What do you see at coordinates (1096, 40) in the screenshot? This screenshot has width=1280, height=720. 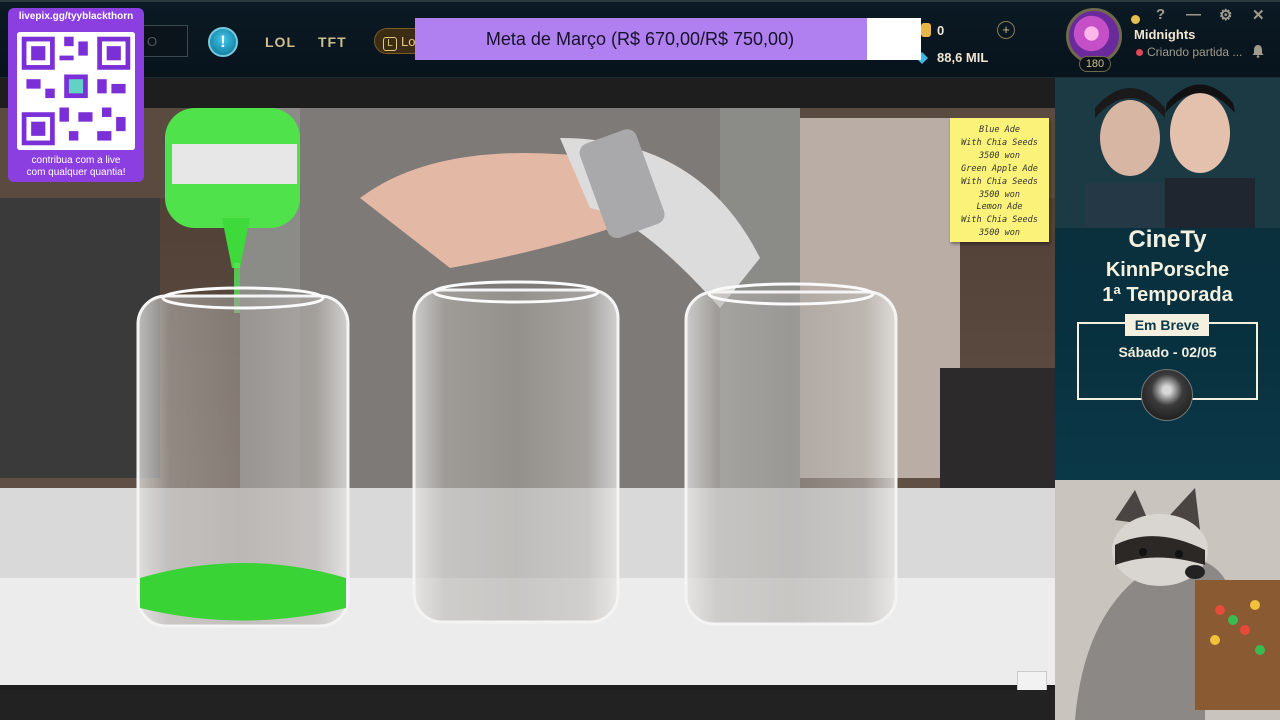 I see `profile-avatar: 180` at bounding box center [1096, 40].